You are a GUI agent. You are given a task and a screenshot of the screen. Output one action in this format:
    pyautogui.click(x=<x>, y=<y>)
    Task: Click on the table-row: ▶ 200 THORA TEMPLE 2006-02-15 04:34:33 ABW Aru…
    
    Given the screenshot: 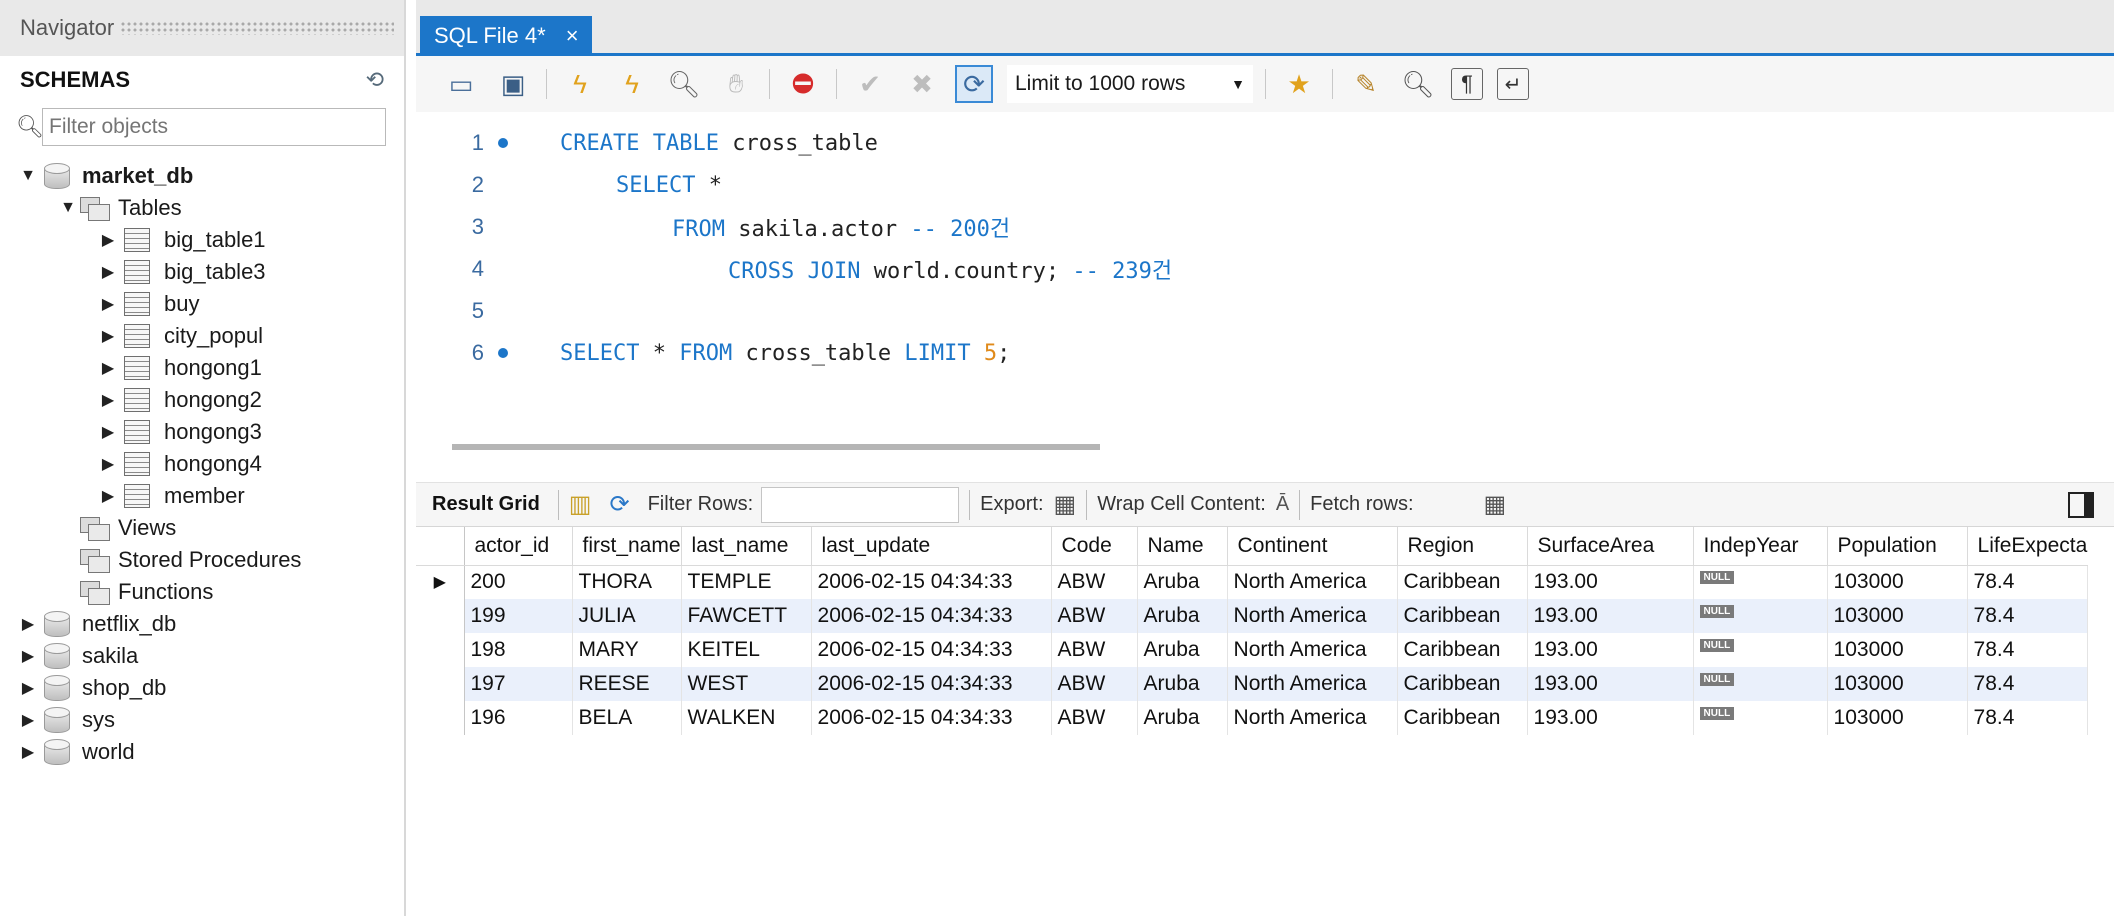 What is the action you would take?
    pyautogui.click(x=1252, y=582)
    